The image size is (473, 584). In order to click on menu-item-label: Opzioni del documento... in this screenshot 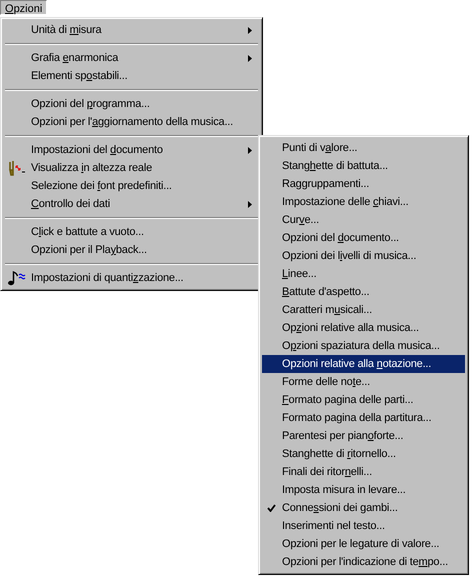, I will do `click(340, 238)`.